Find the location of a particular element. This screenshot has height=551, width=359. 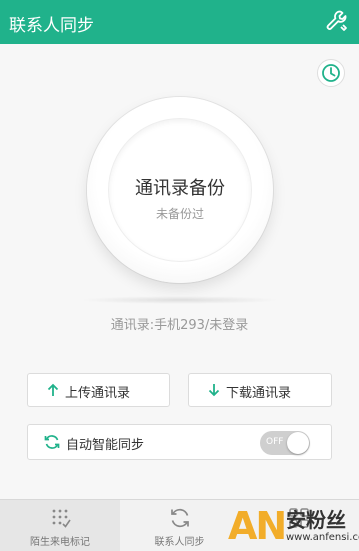

mark-icon is located at coordinates (61, 518).